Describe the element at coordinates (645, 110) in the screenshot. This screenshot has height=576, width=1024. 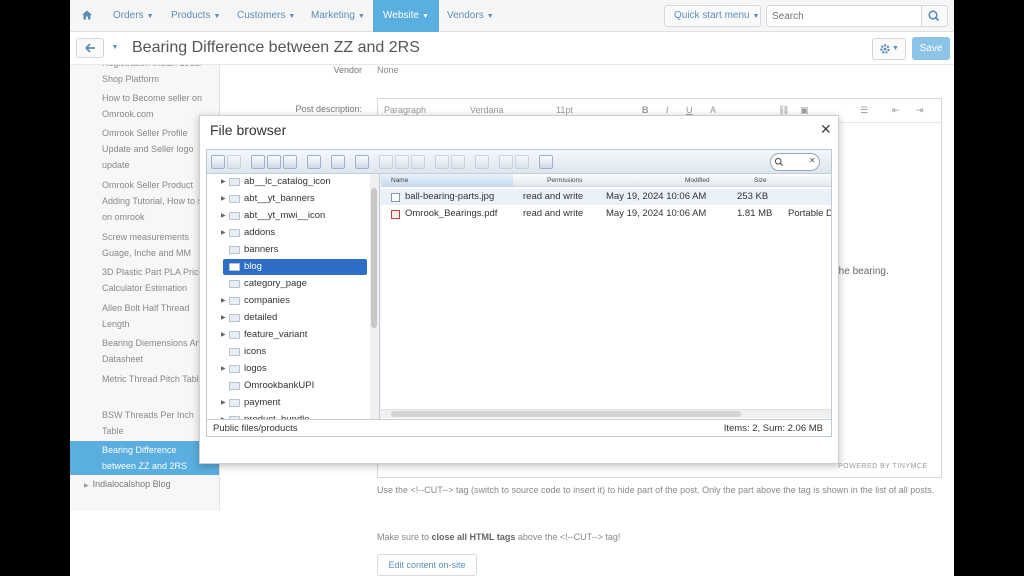
I see `bold-icon: B` at that location.